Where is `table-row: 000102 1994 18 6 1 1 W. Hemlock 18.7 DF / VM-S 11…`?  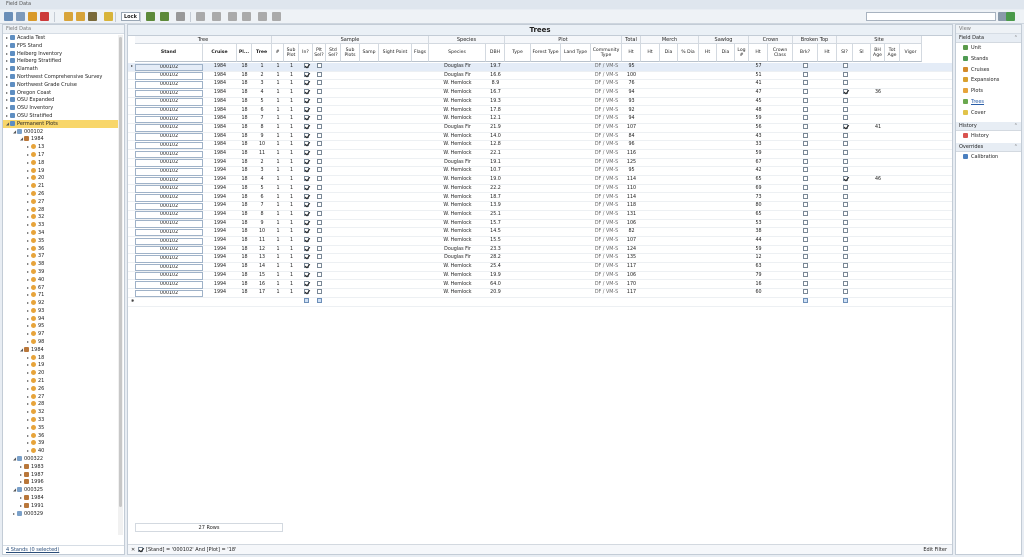
table-row: 000102 1994 18 6 1 1 W. Hemlock 18.7 DF / VM-S 11… is located at coordinates (540, 198).